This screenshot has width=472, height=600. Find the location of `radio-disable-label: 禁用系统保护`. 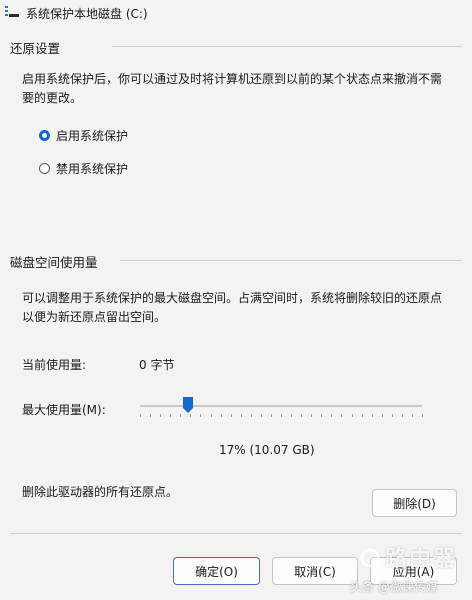

radio-disable-label: 禁用系统保护 is located at coordinates (92, 169).